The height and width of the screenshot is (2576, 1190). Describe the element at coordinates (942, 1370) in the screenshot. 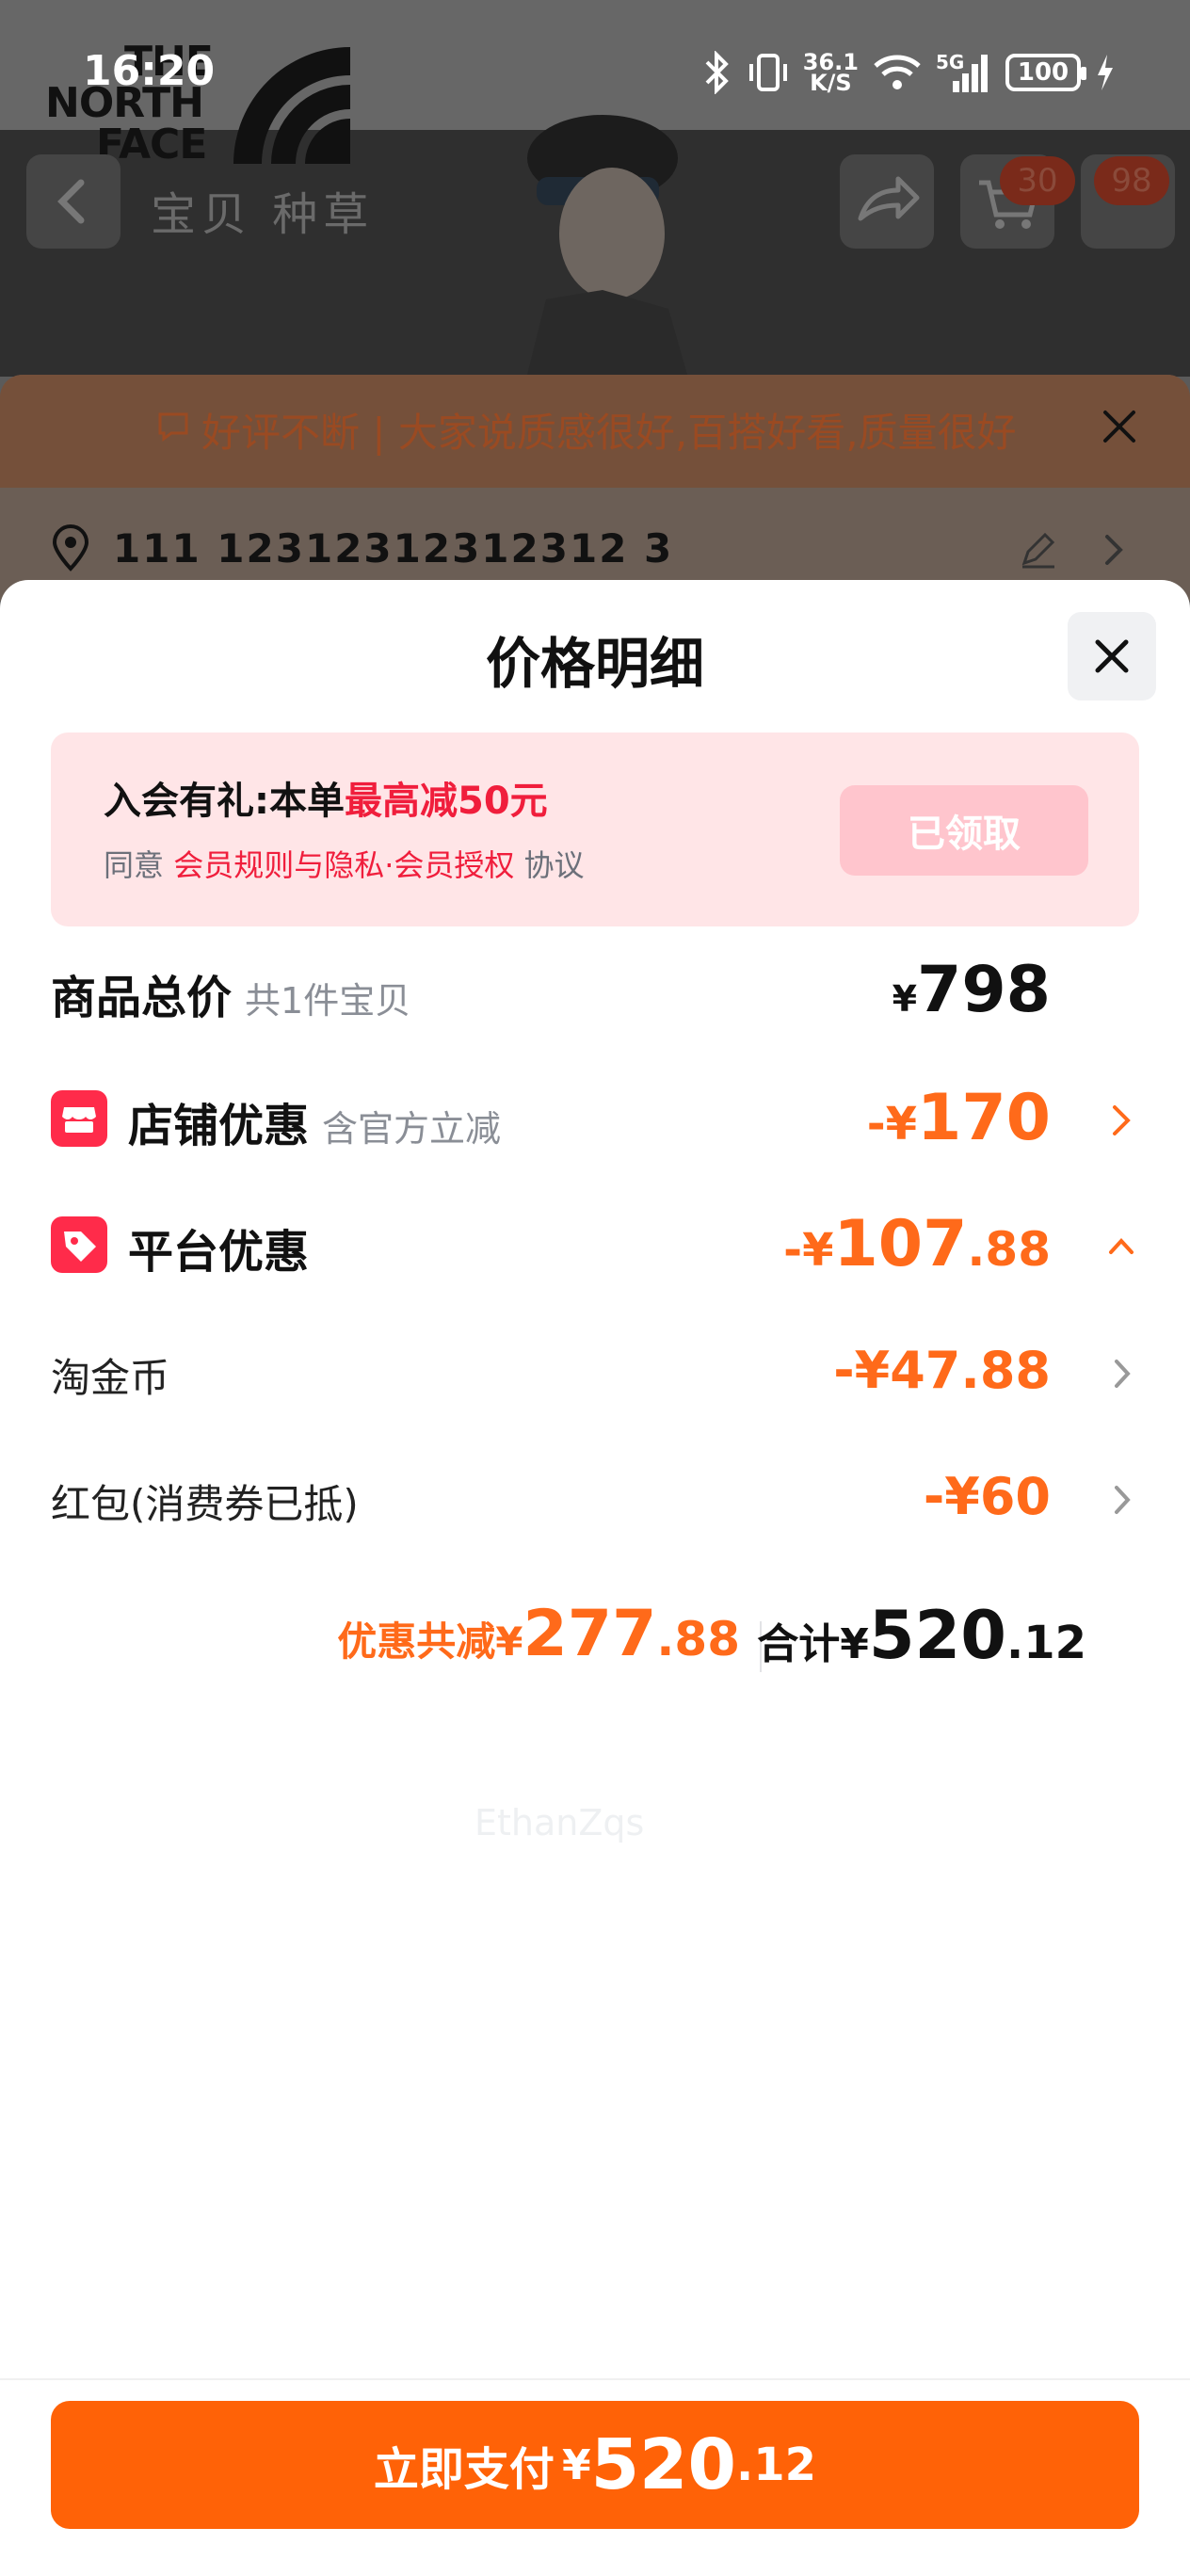

I see `taojinbi-amount: -¥47.88` at that location.